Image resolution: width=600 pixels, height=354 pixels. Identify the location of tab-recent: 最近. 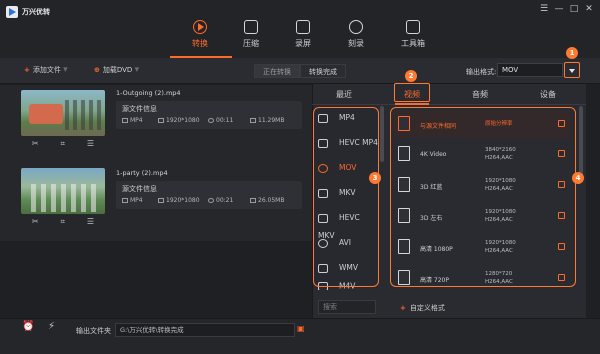
(344, 95).